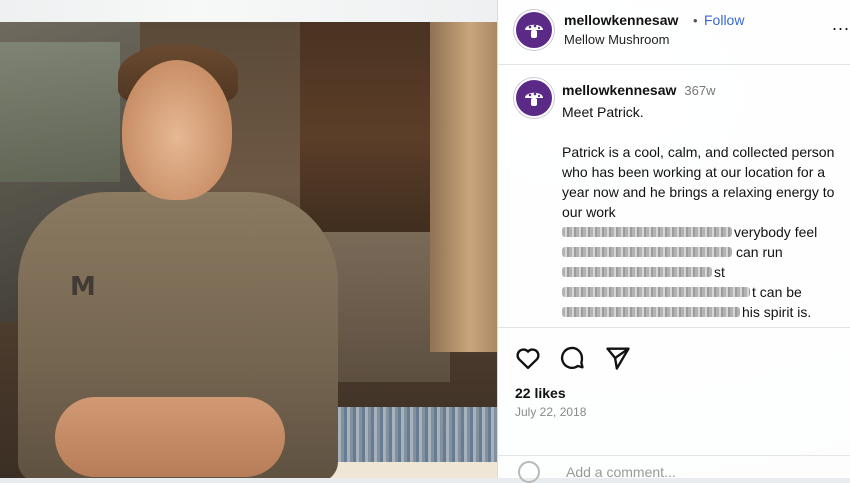 This screenshot has width=850, height=483. I want to click on account-avatar, so click(534, 30).